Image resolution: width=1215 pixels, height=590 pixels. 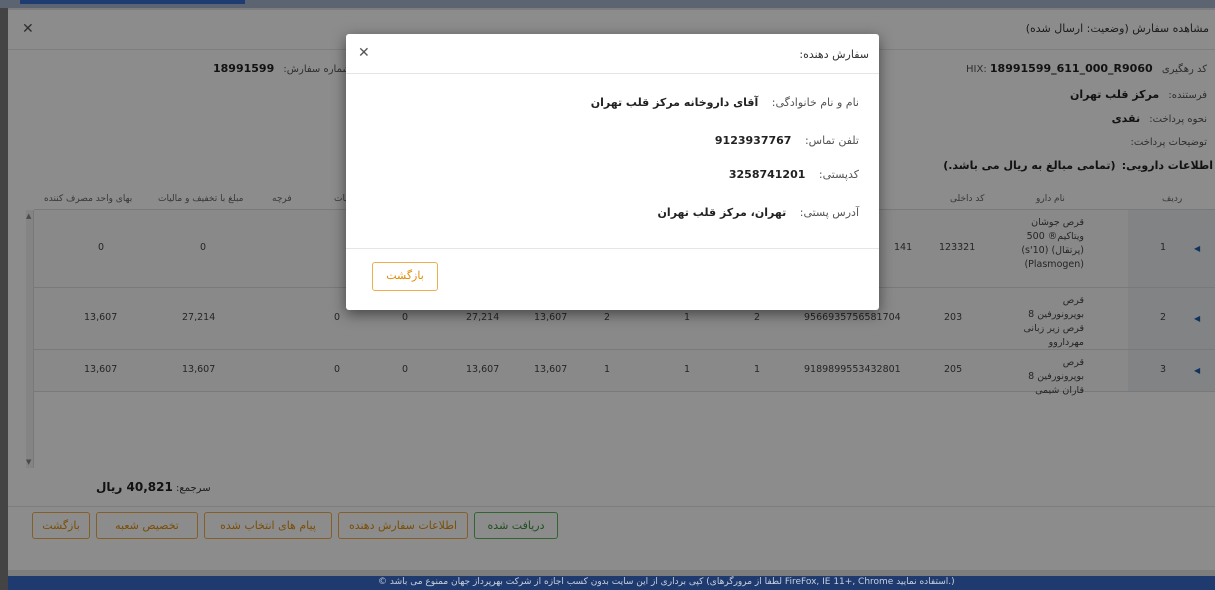 What do you see at coordinates (134, 487) in the screenshot?
I see `total-value: 40,821 ریال` at bounding box center [134, 487].